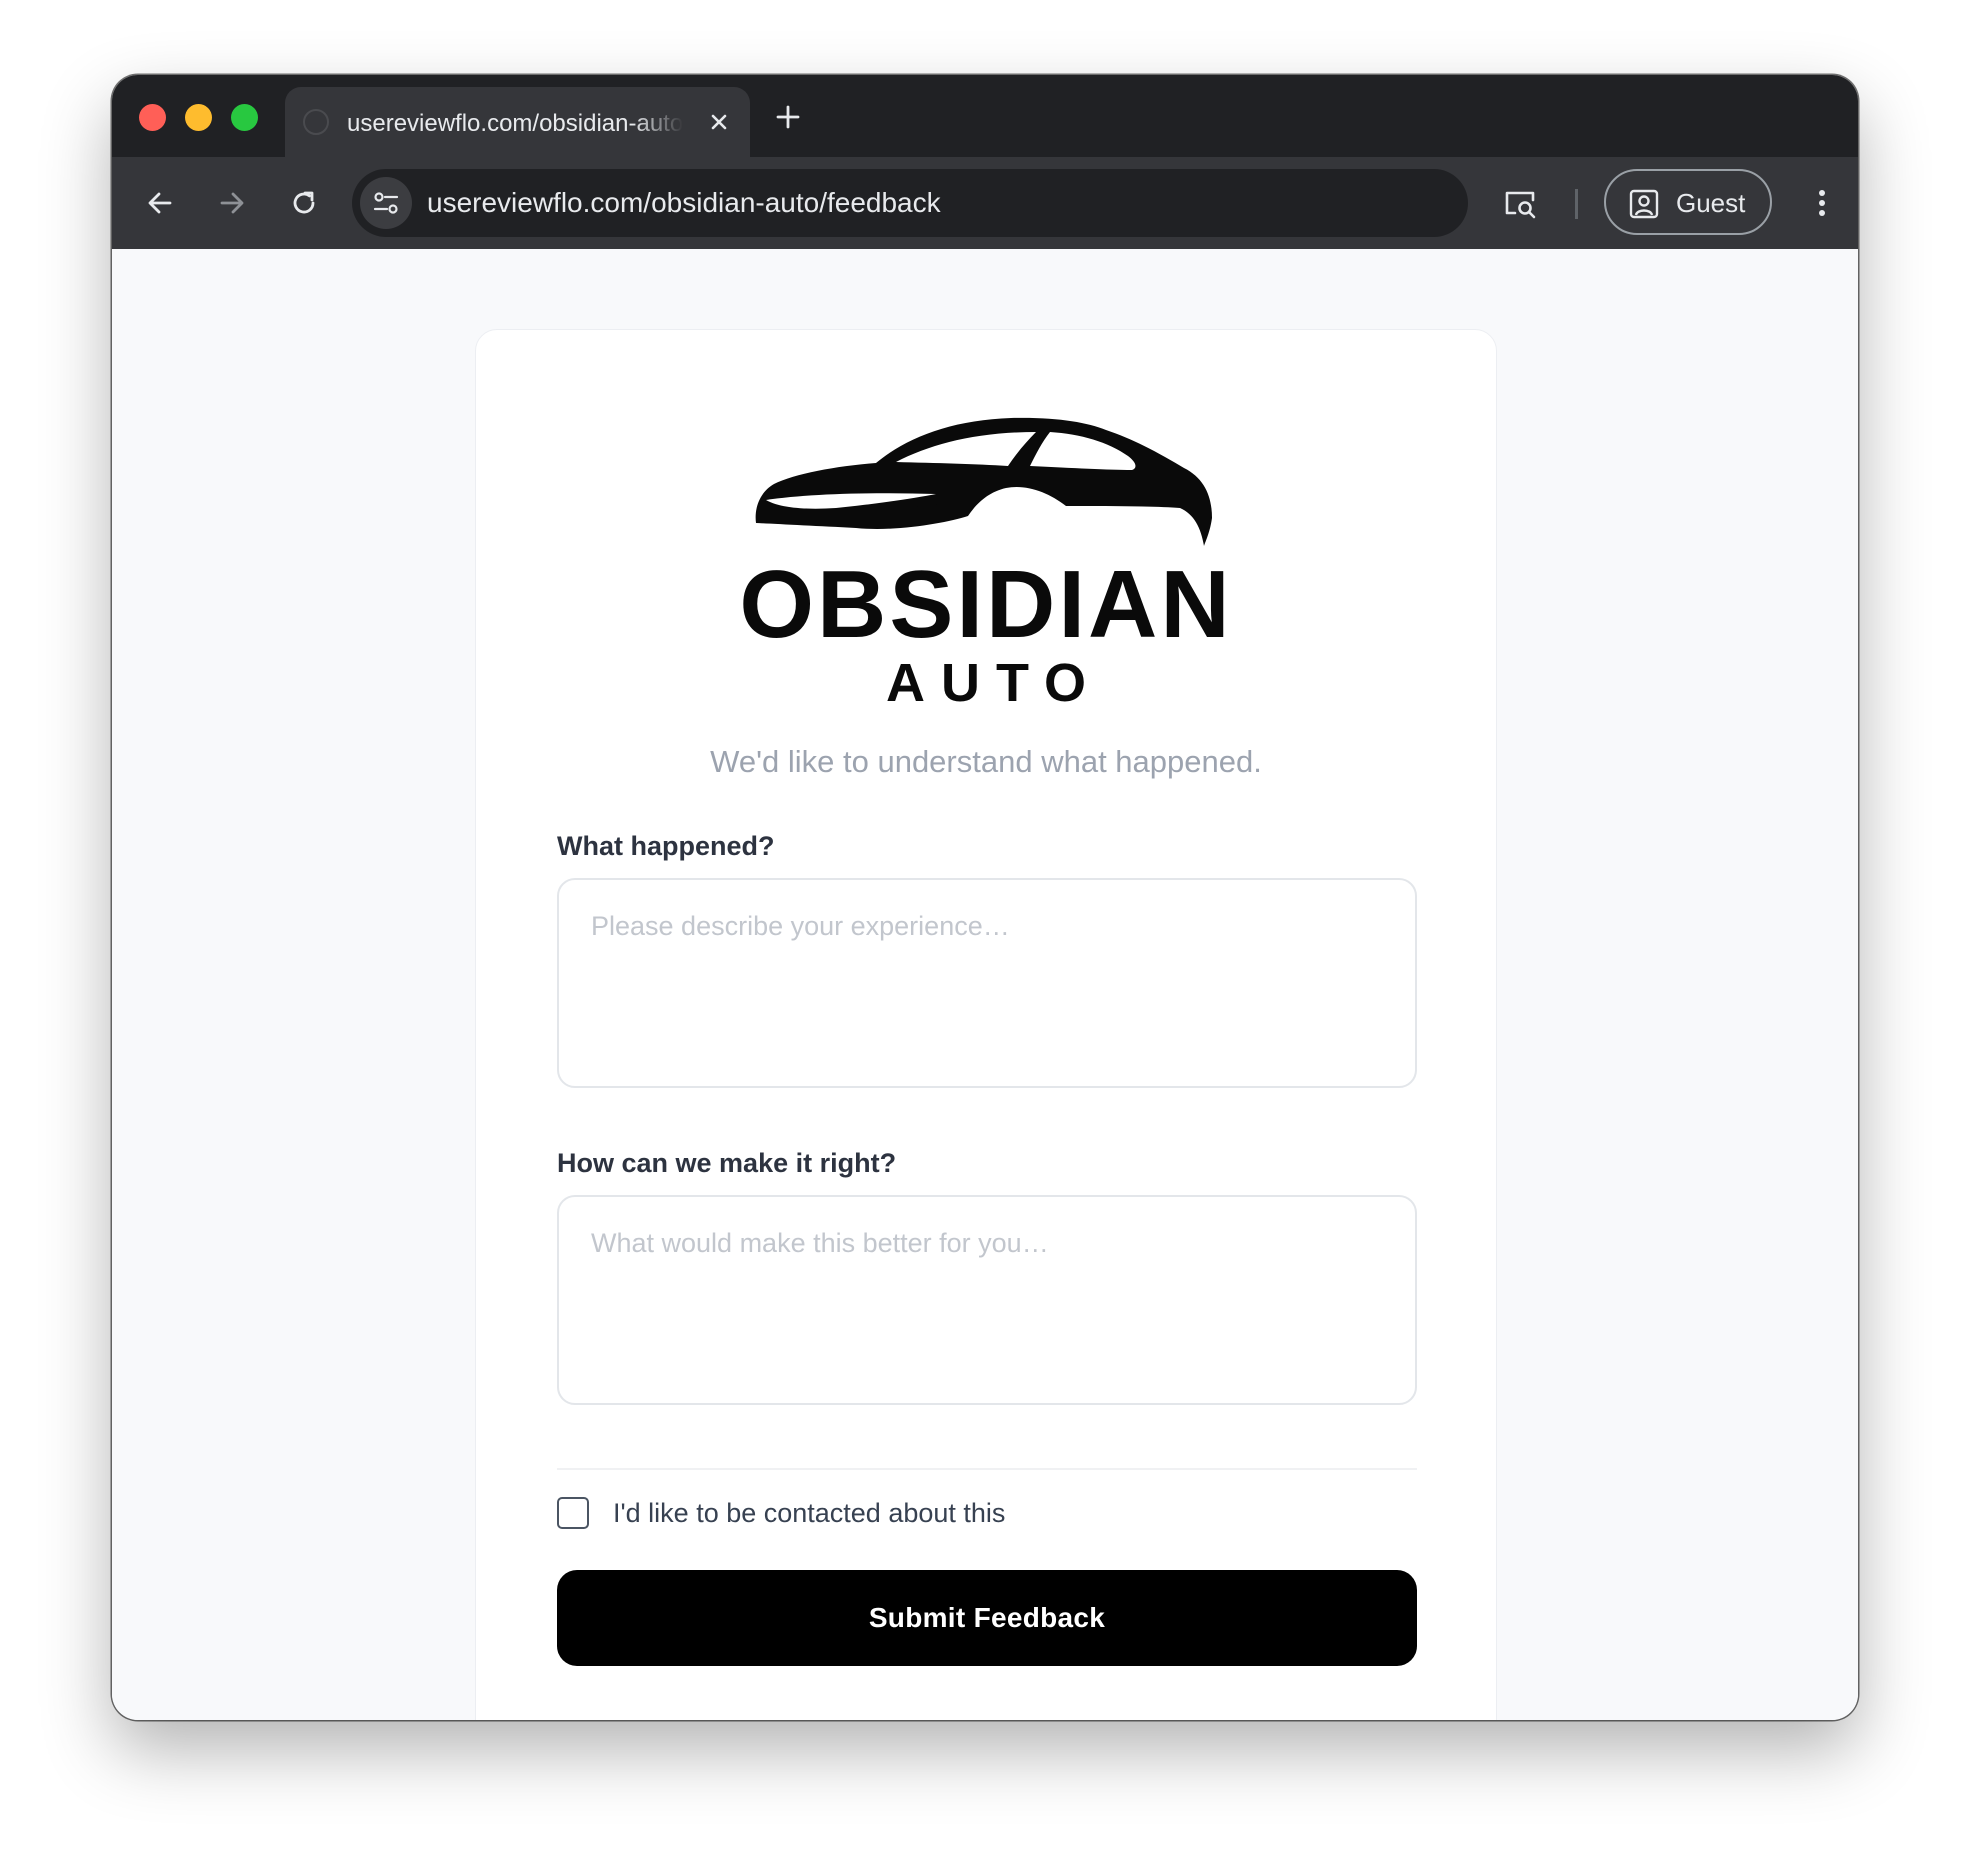  What do you see at coordinates (788, 117) in the screenshot?
I see `plus-icon` at bounding box center [788, 117].